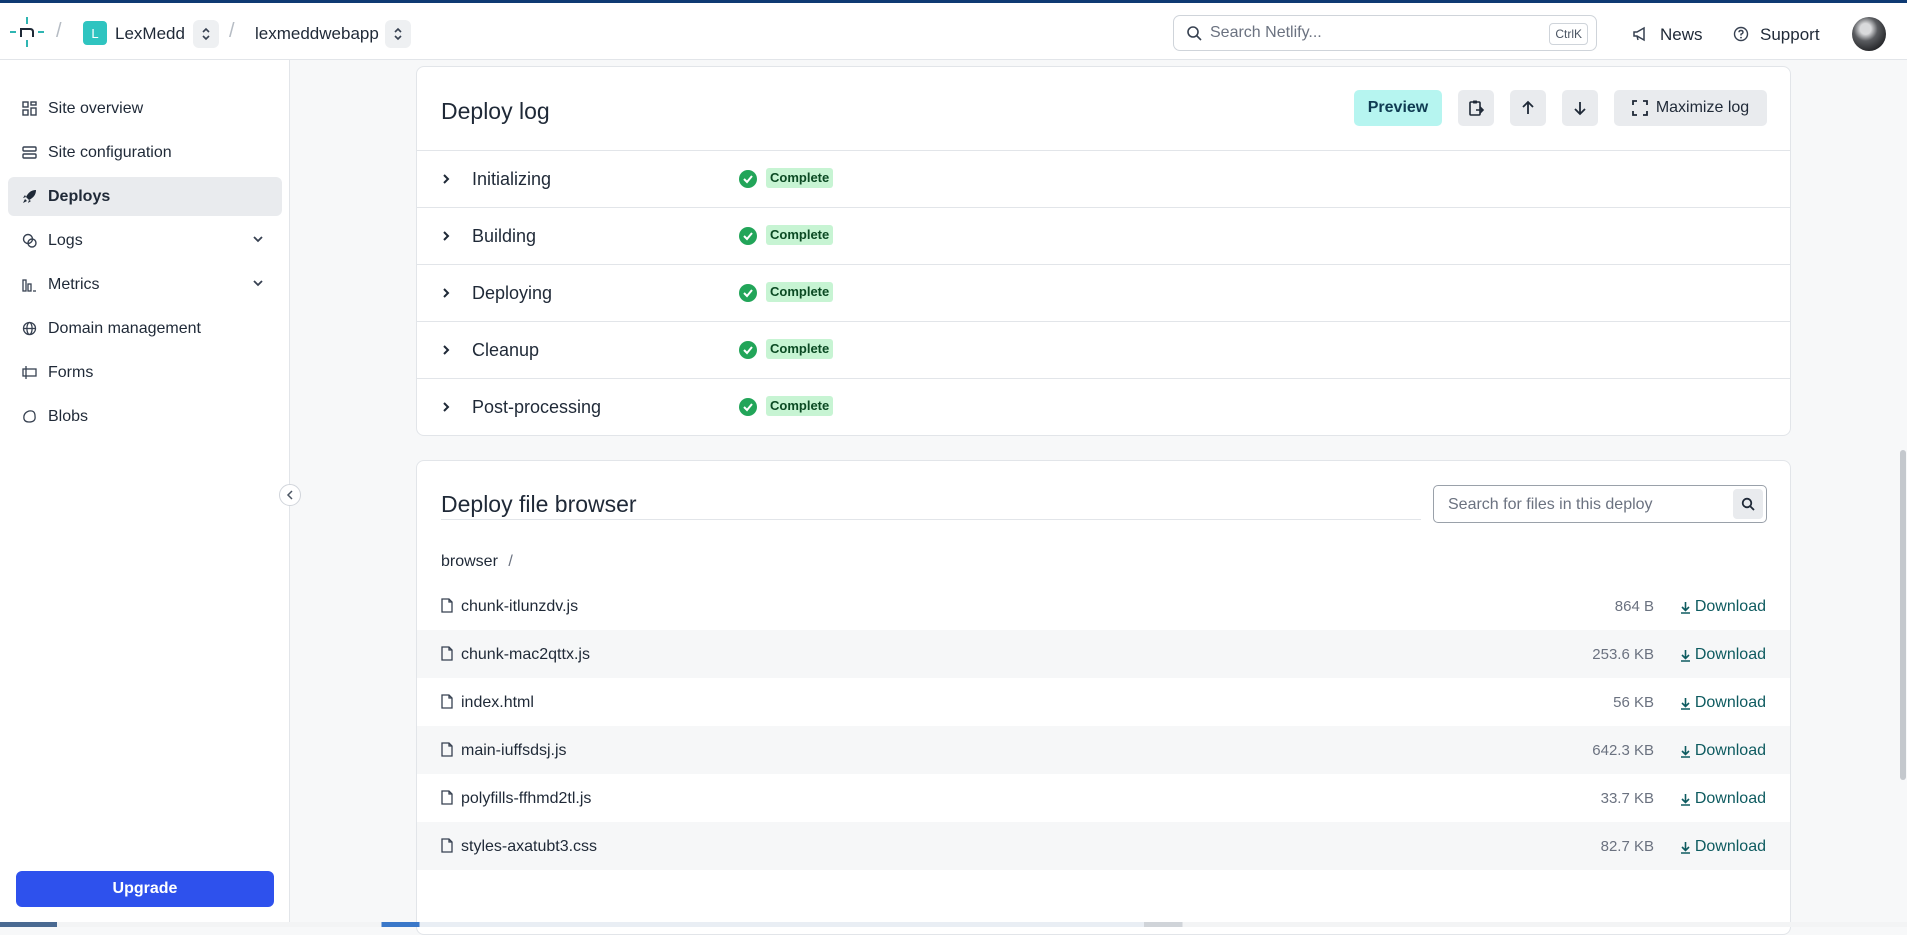  Describe the element at coordinates (1103, 846) in the screenshot. I see `file-row: styles-axatubt3.css 82.7 KB Download` at that location.